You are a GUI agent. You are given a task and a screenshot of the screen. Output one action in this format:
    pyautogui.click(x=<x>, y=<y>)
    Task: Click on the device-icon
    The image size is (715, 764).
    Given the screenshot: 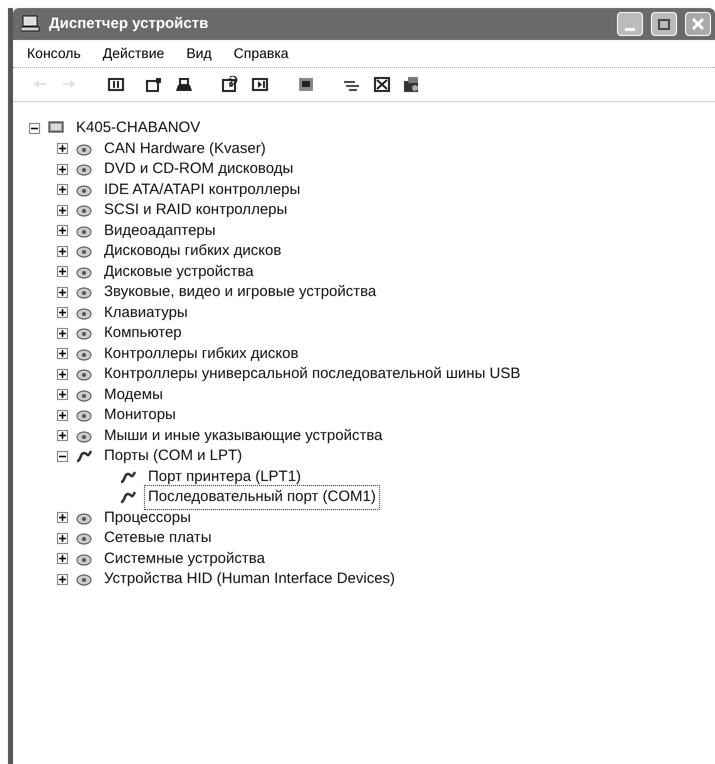 What is the action you would take?
    pyautogui.click(x=412, y=84)
    